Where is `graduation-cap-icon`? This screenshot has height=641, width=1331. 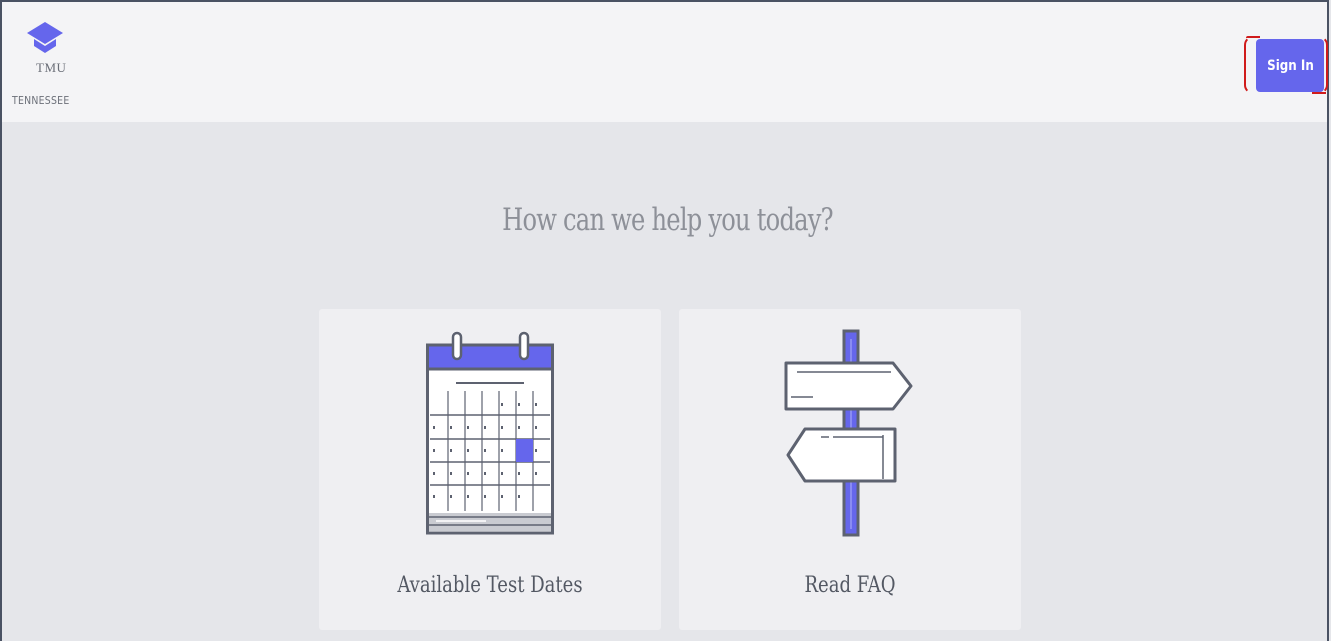 graduation-cap-icon is located at coordinates (45, 37).